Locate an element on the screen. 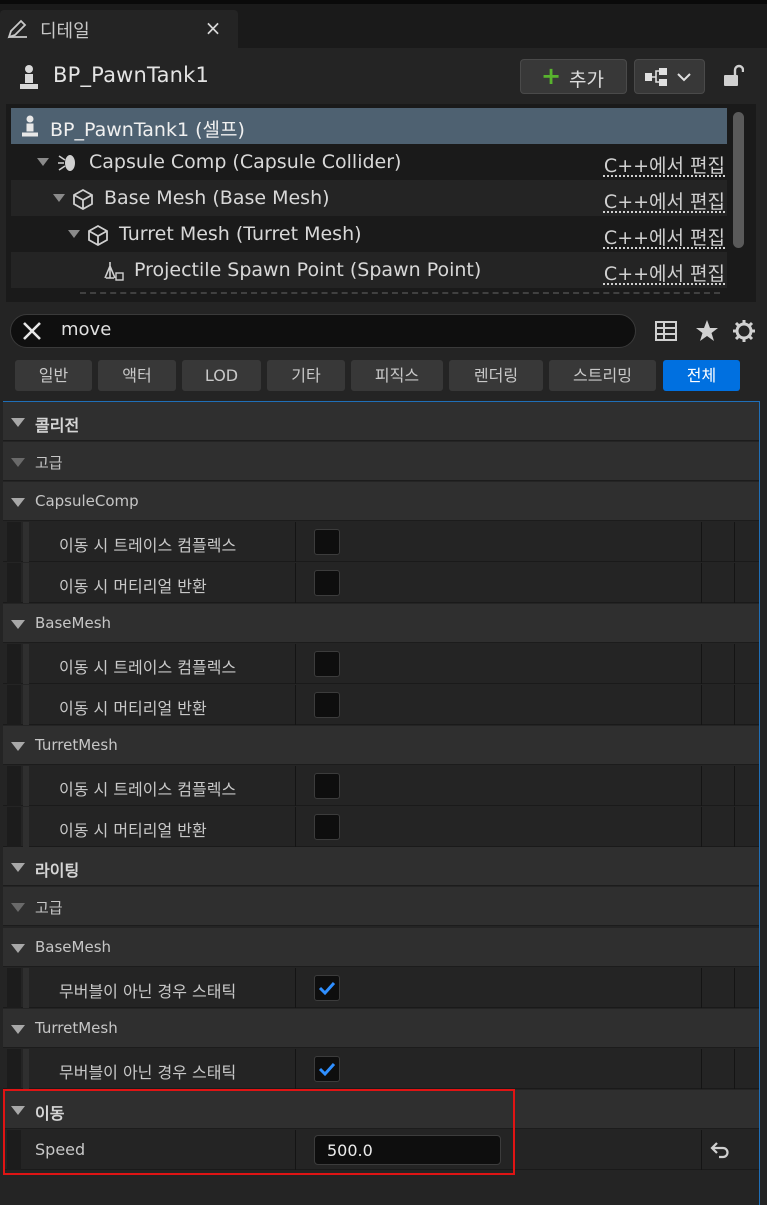  reset-to-default-icon is located at coordinates (720, 1150).